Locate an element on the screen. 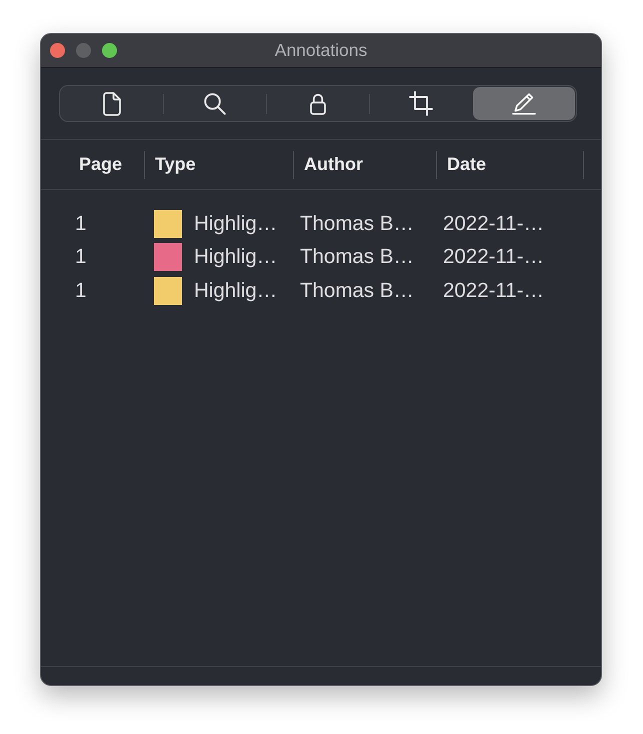  document-icon is located at coordinates (112, 104).